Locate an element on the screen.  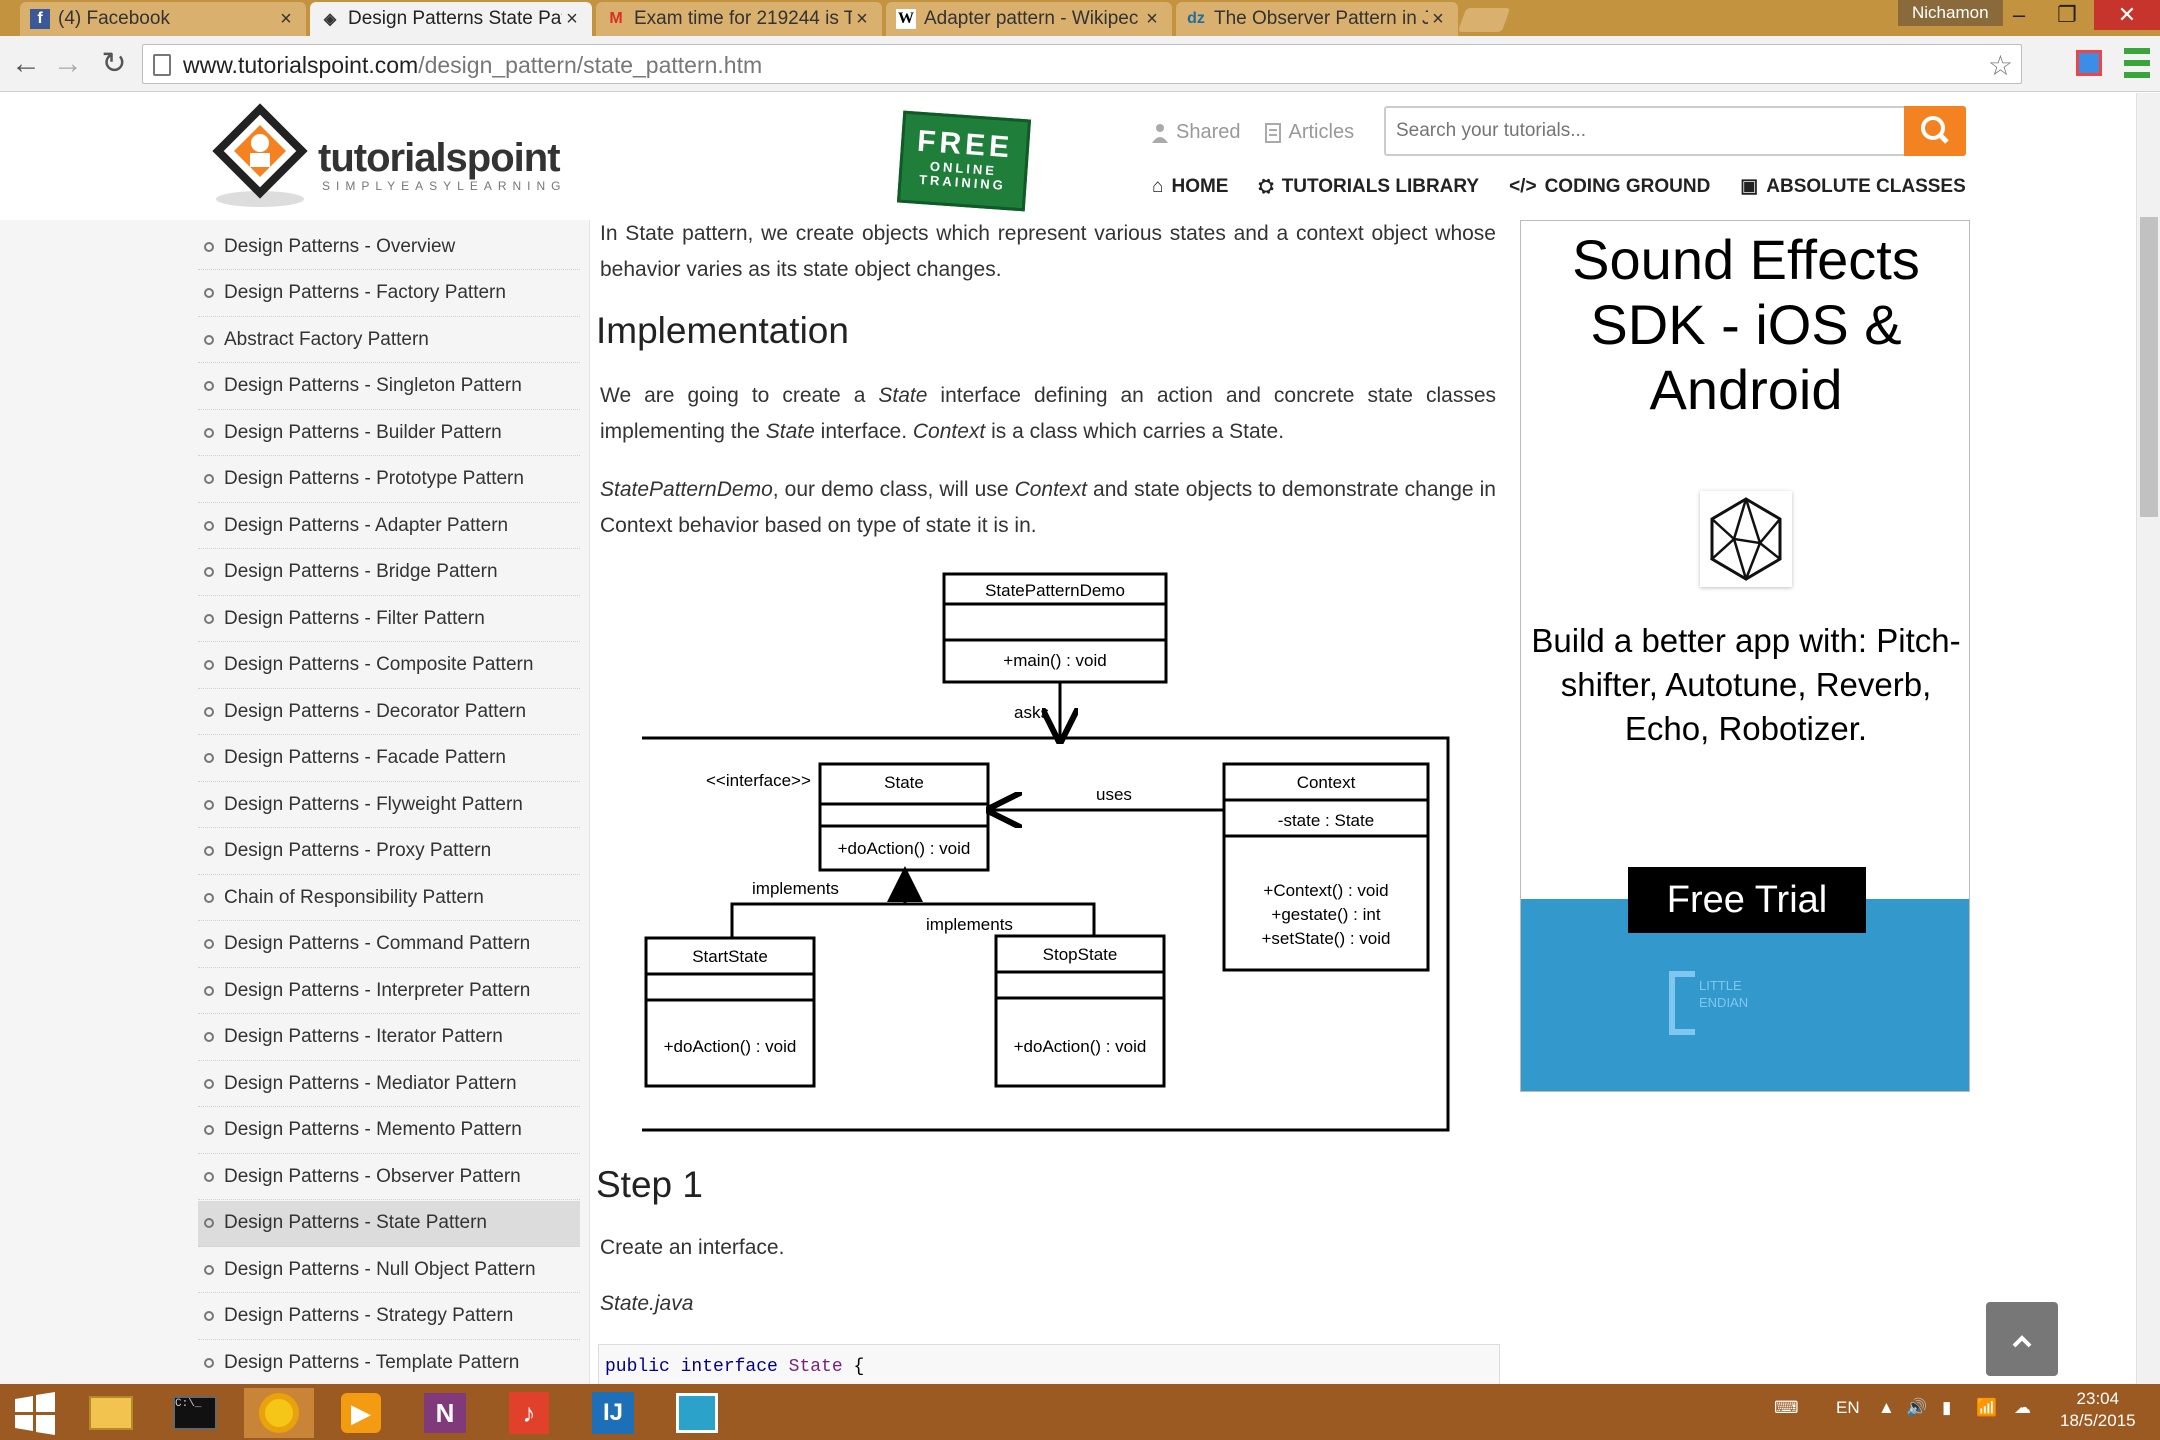
uml-demo-class: StatePatternDemo +main() : void is located at coordinates (1055, 628).